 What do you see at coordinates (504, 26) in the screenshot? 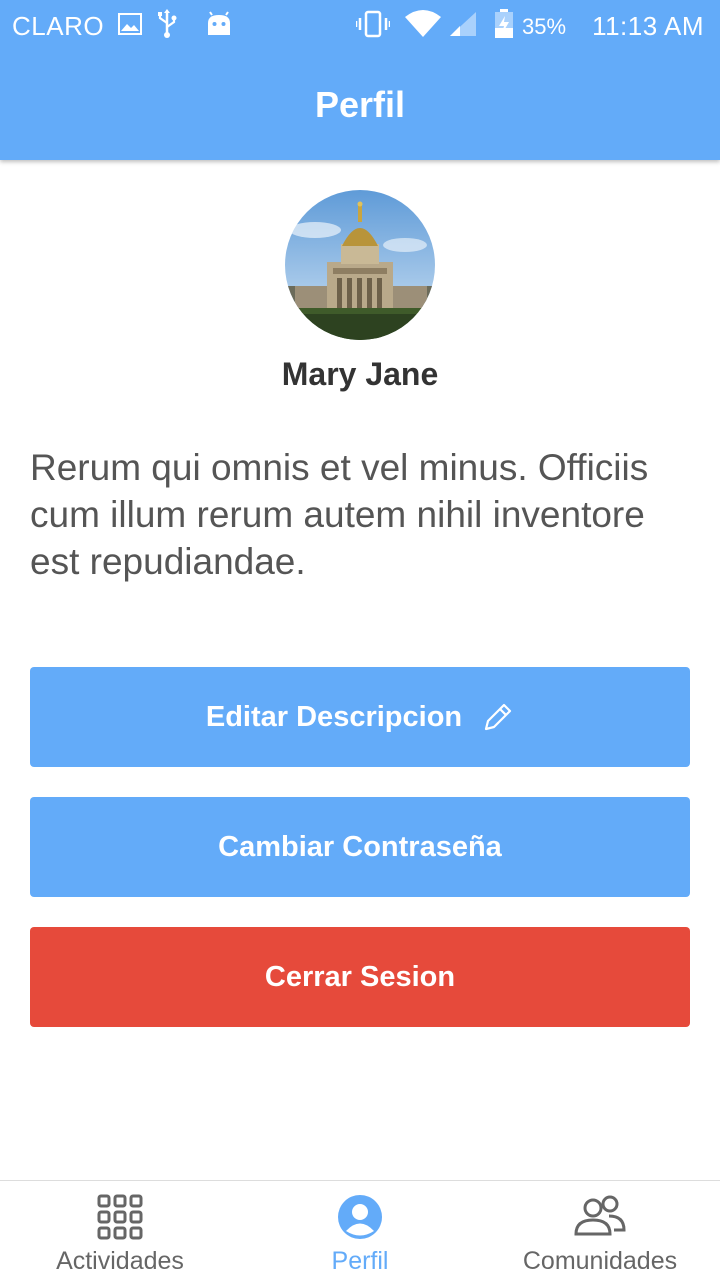
I see `battery-charging-icon` at bounding box center [504, 26].